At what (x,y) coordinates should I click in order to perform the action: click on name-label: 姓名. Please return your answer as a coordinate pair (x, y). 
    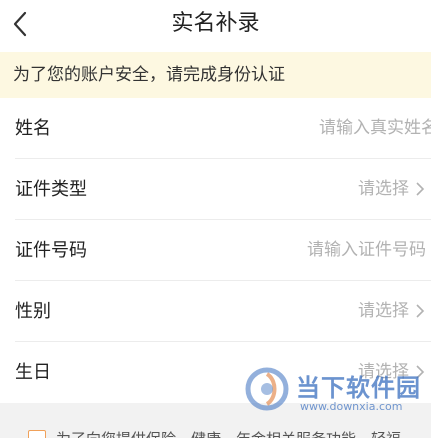
    Looking at the image, I should click on (33, 128).